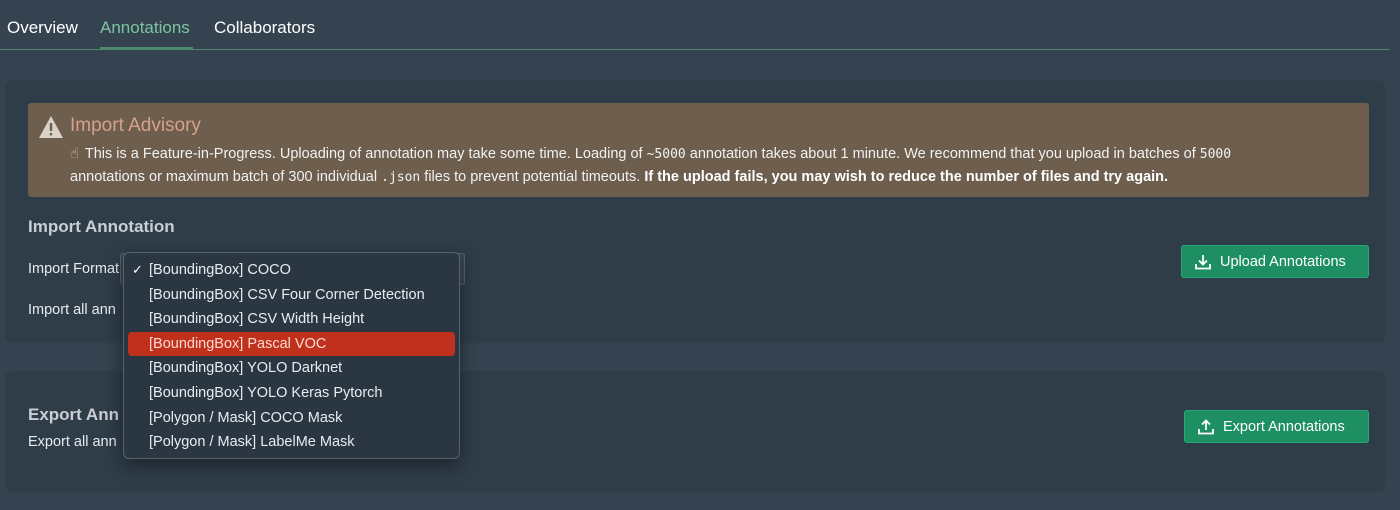  What do you see at coordinates (137, 269) in the screenshot?
I see `checkmark-icon: ✓` at bounding box center [137, 269].